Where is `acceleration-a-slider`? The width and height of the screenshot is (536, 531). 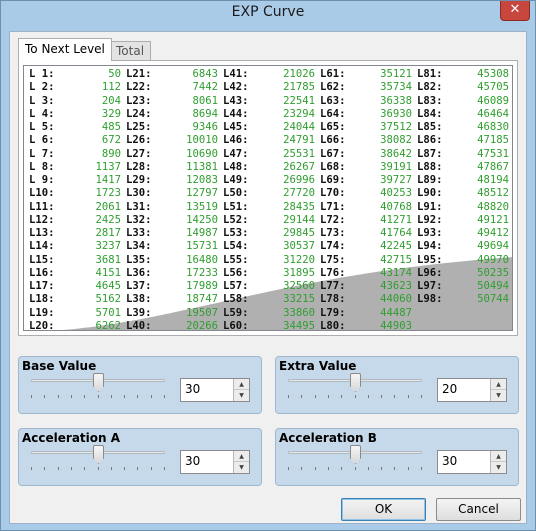
acceleration-a-slider is located at coordinates (98, 460).